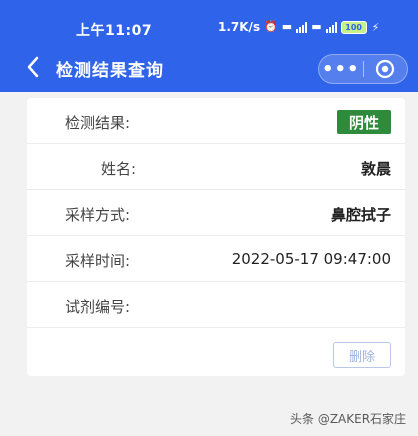 This screenshot has height=436, width=418. I want to click on time-value: 2022-05-17 09:47:00, so click(311, 259).